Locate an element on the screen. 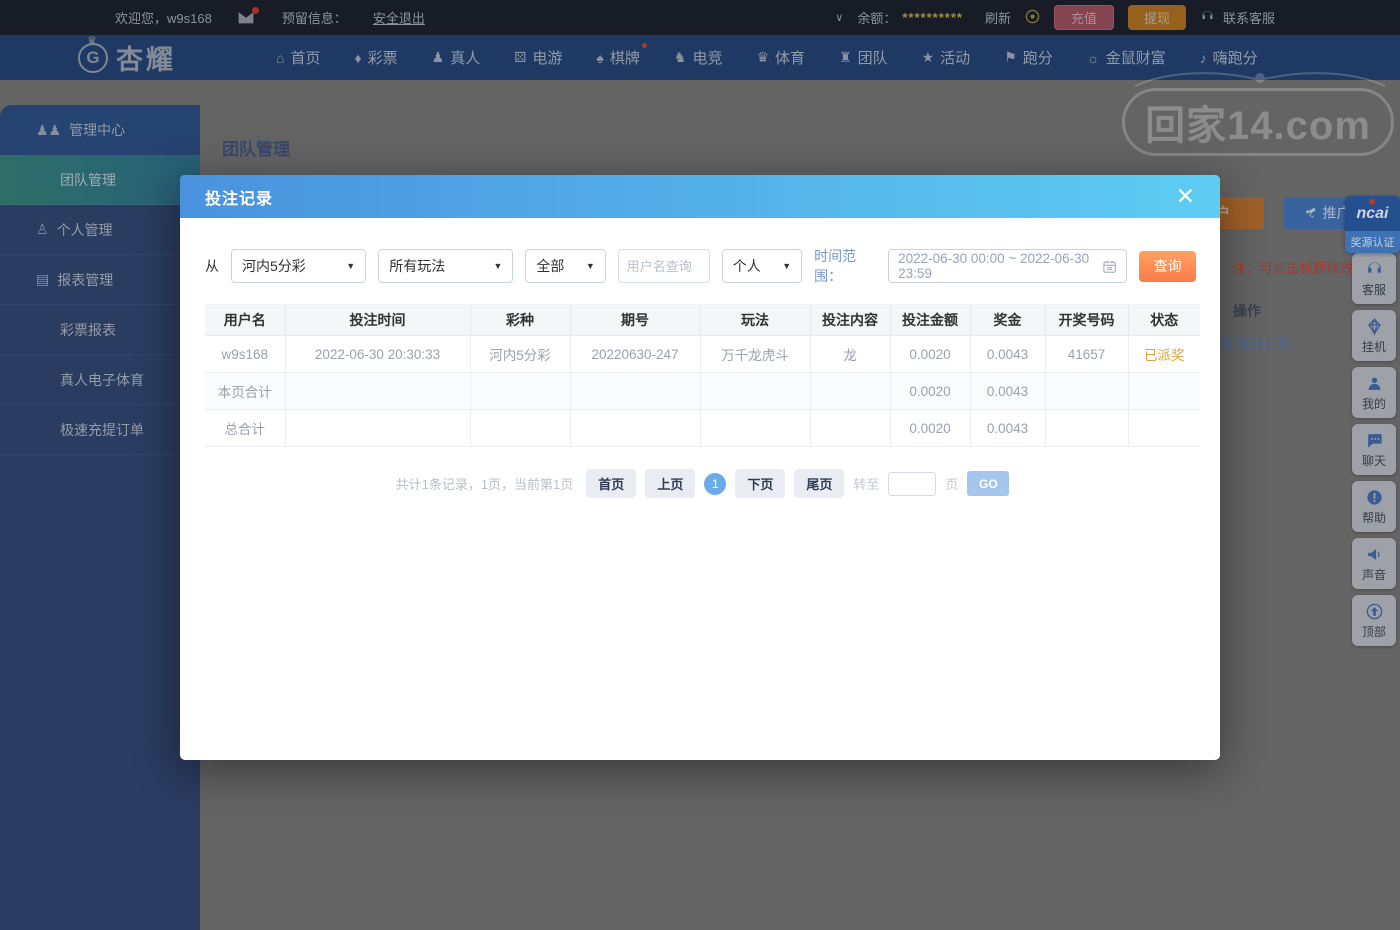 The height and width of the screenshot is (930, 1400). modal-header: 投注记录 ✕ is located at coordinates (700, 196).